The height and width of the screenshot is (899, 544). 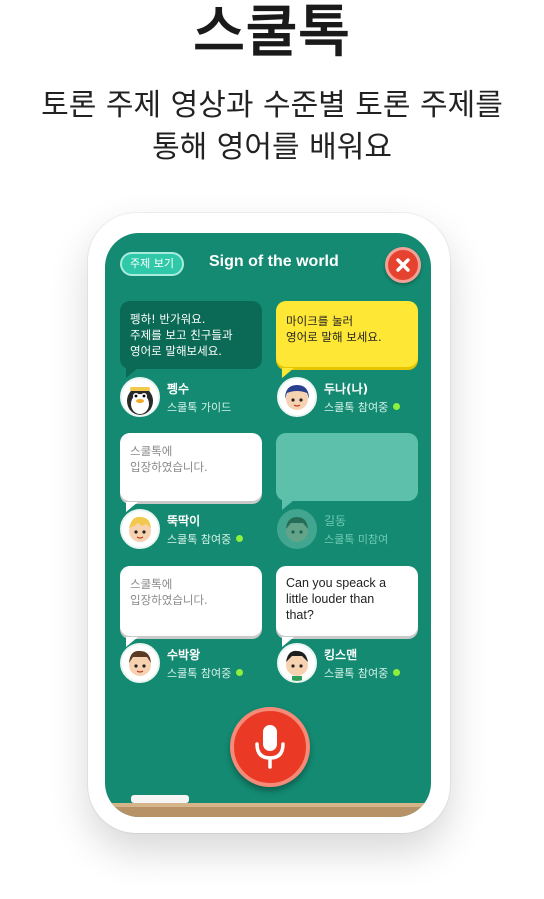 What do you see at coordinates (168, 319) in the screenshot?
I see `bubble-line: 펭하! 반가워요.` at bounding box center [168, 319].